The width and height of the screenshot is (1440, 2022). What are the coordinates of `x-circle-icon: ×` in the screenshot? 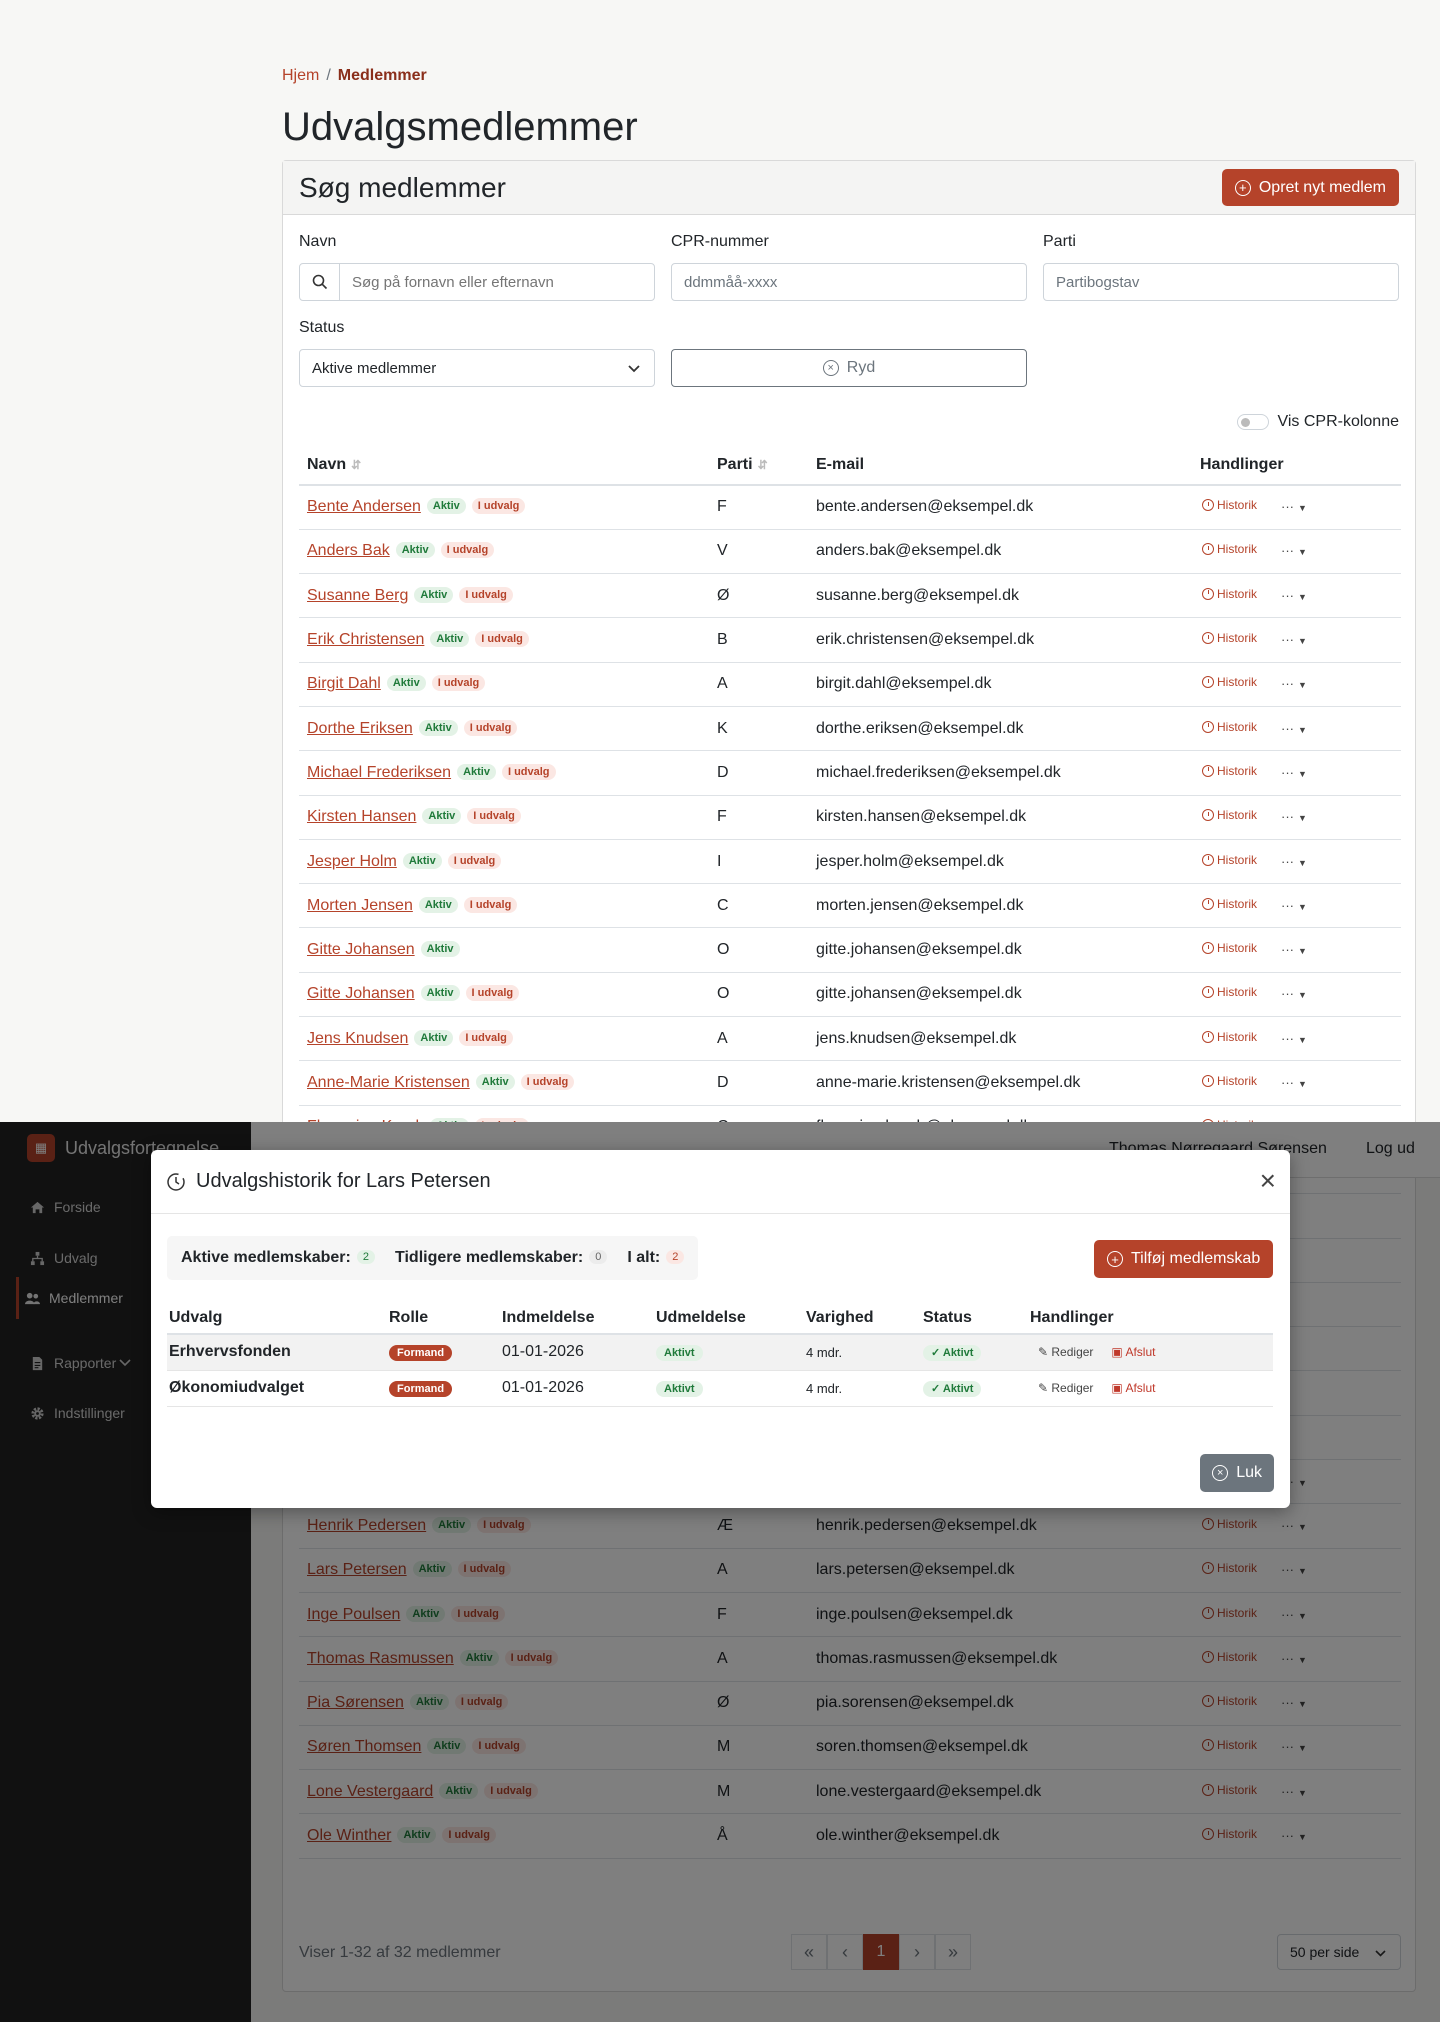 It's located at (830, 368).